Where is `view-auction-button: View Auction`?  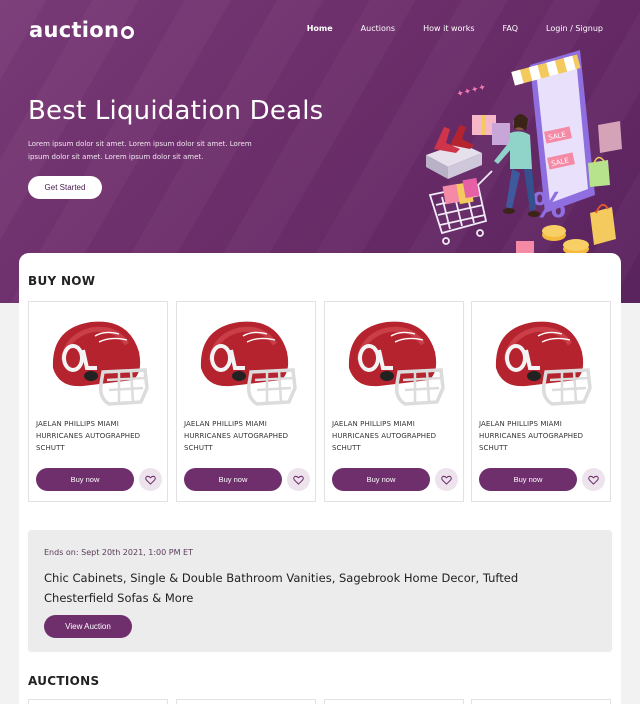
view-auction-button: View Auction is located at coordinates (88, 626).